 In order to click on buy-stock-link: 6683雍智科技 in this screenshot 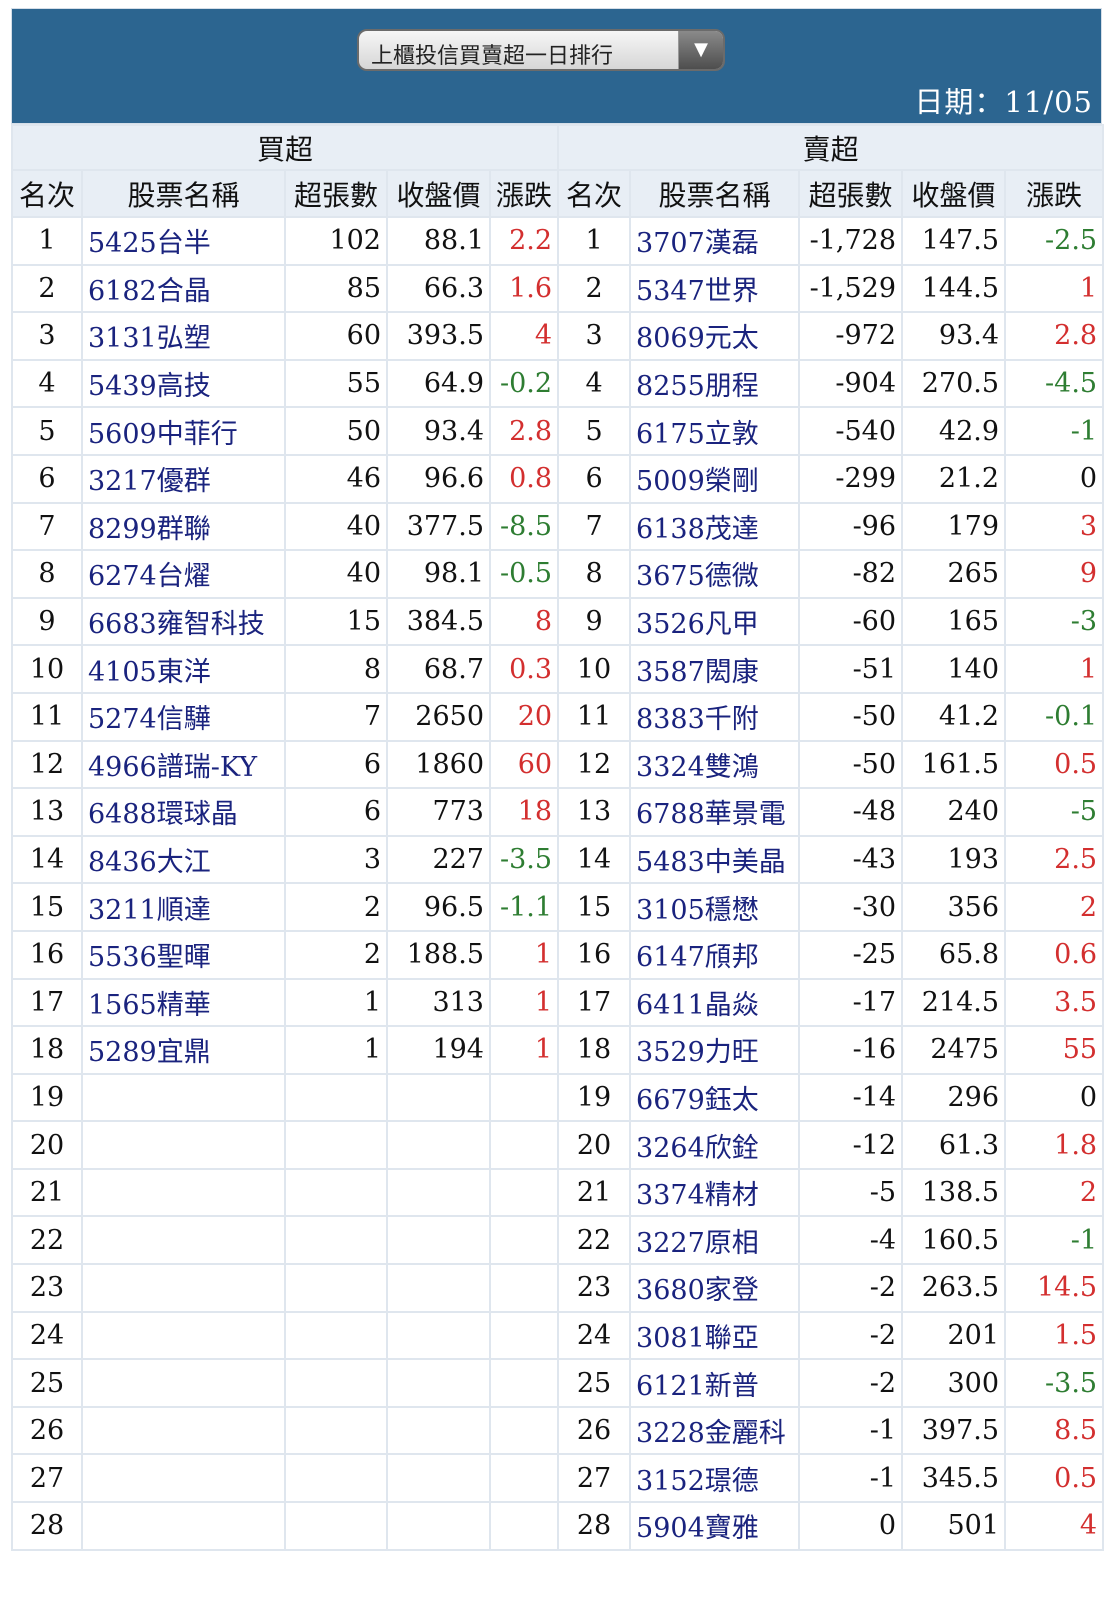, I will do `click(183, 621)`.